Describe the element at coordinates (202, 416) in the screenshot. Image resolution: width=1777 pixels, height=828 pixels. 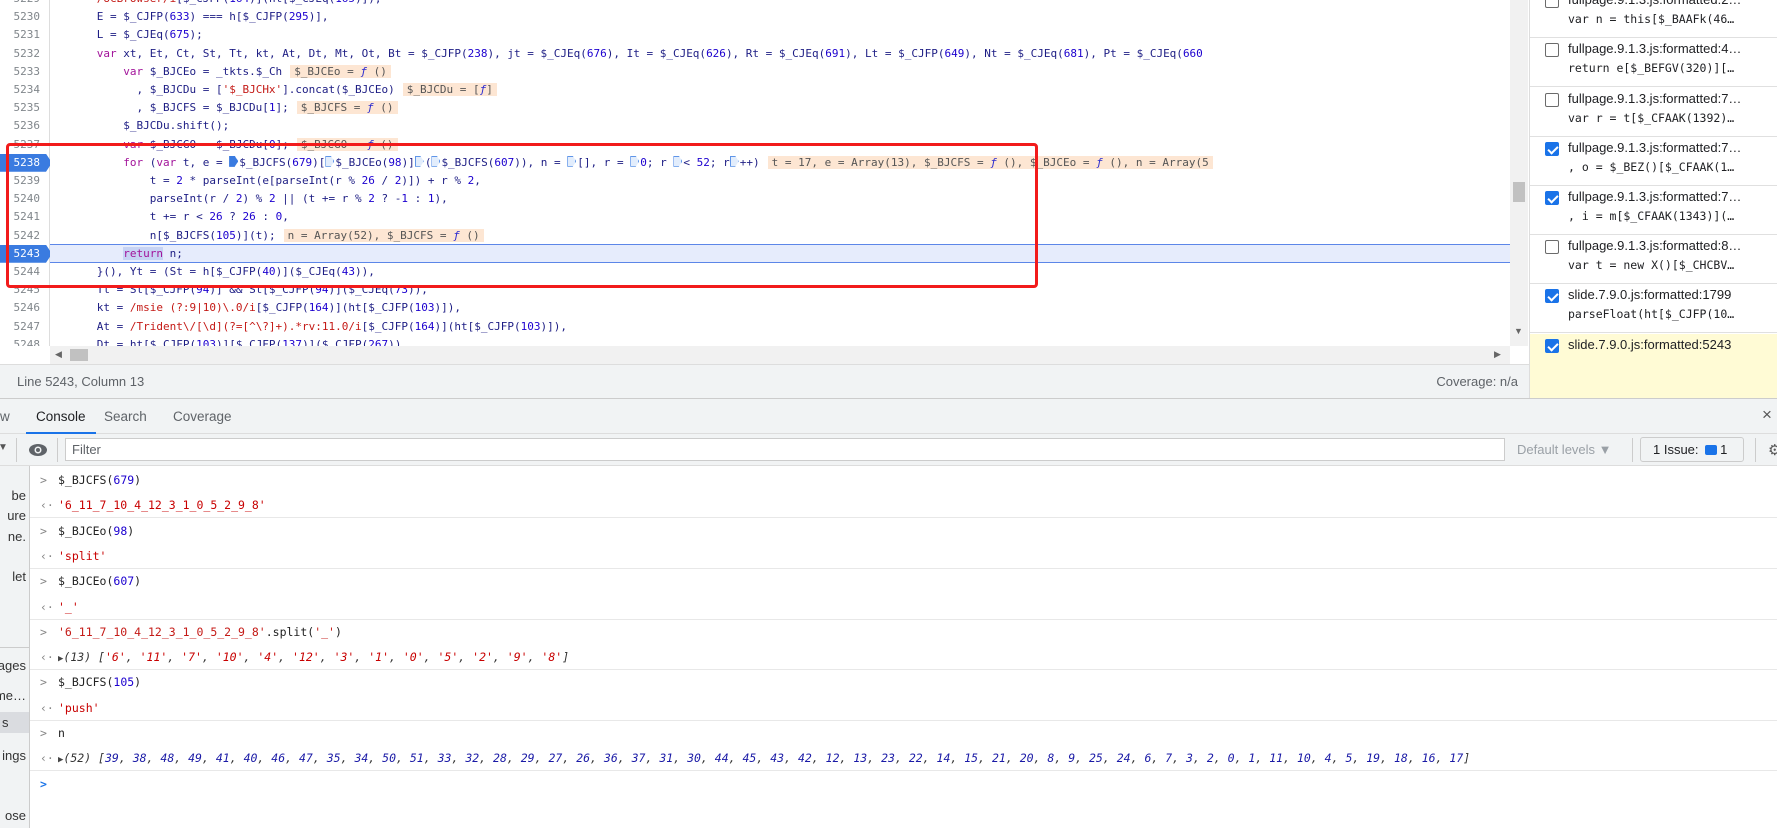
I see `tab-coverage: Coverage` at that location.